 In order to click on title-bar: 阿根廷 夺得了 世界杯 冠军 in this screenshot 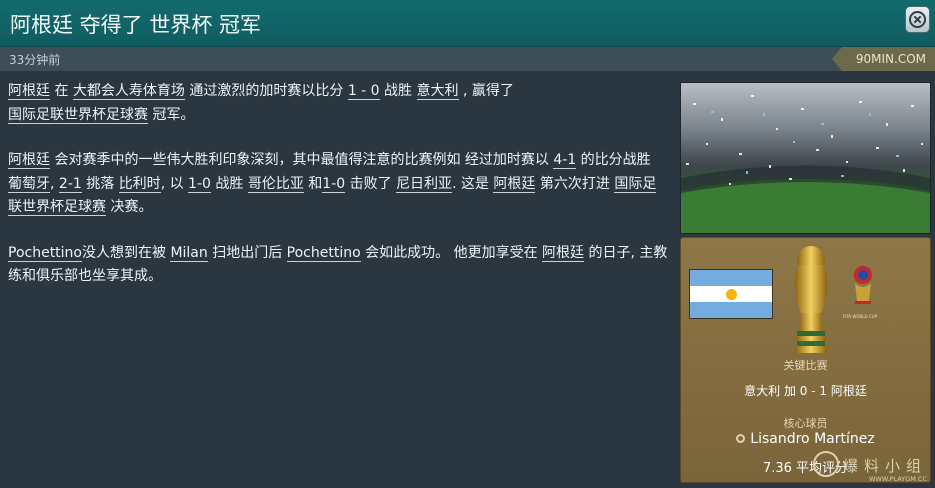, I will do `click(467, 23)`.